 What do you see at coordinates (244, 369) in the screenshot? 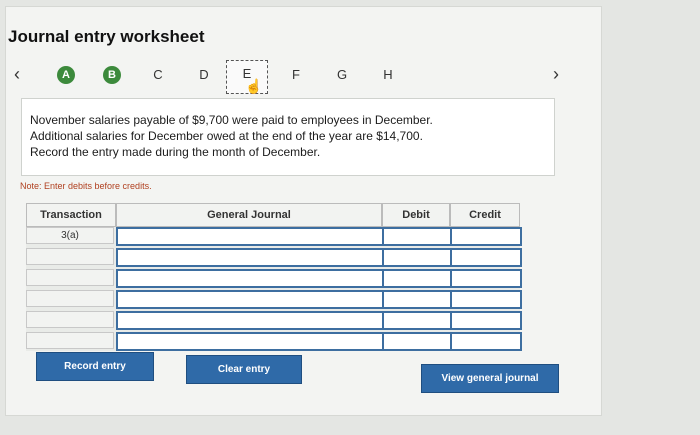
I see `clear-entry-button: Clear entry` at bounding box center [244, 369].